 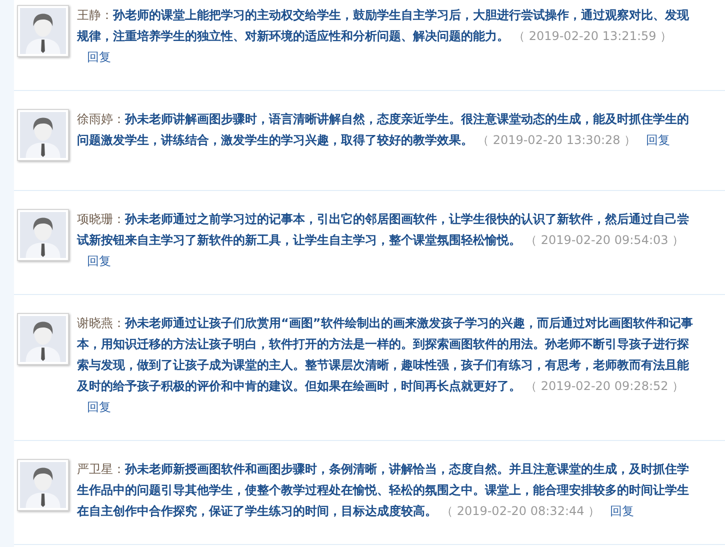 What do you see at coordinates (383, 240) in the screenshot?
I see `comment-text: 项晓珊：孙未老师通过之前学习过的记事本，引出它的邻居图画软件，让学生很快的认识了新软件，然后通过自己尝试新按钮来自主学习了新软件的新工具，让学生自主学习，整个课堂氛围轻松愉悦。 （ 2019-02-20 09:54:03 ） 回复` at bounding box center [383, 240].